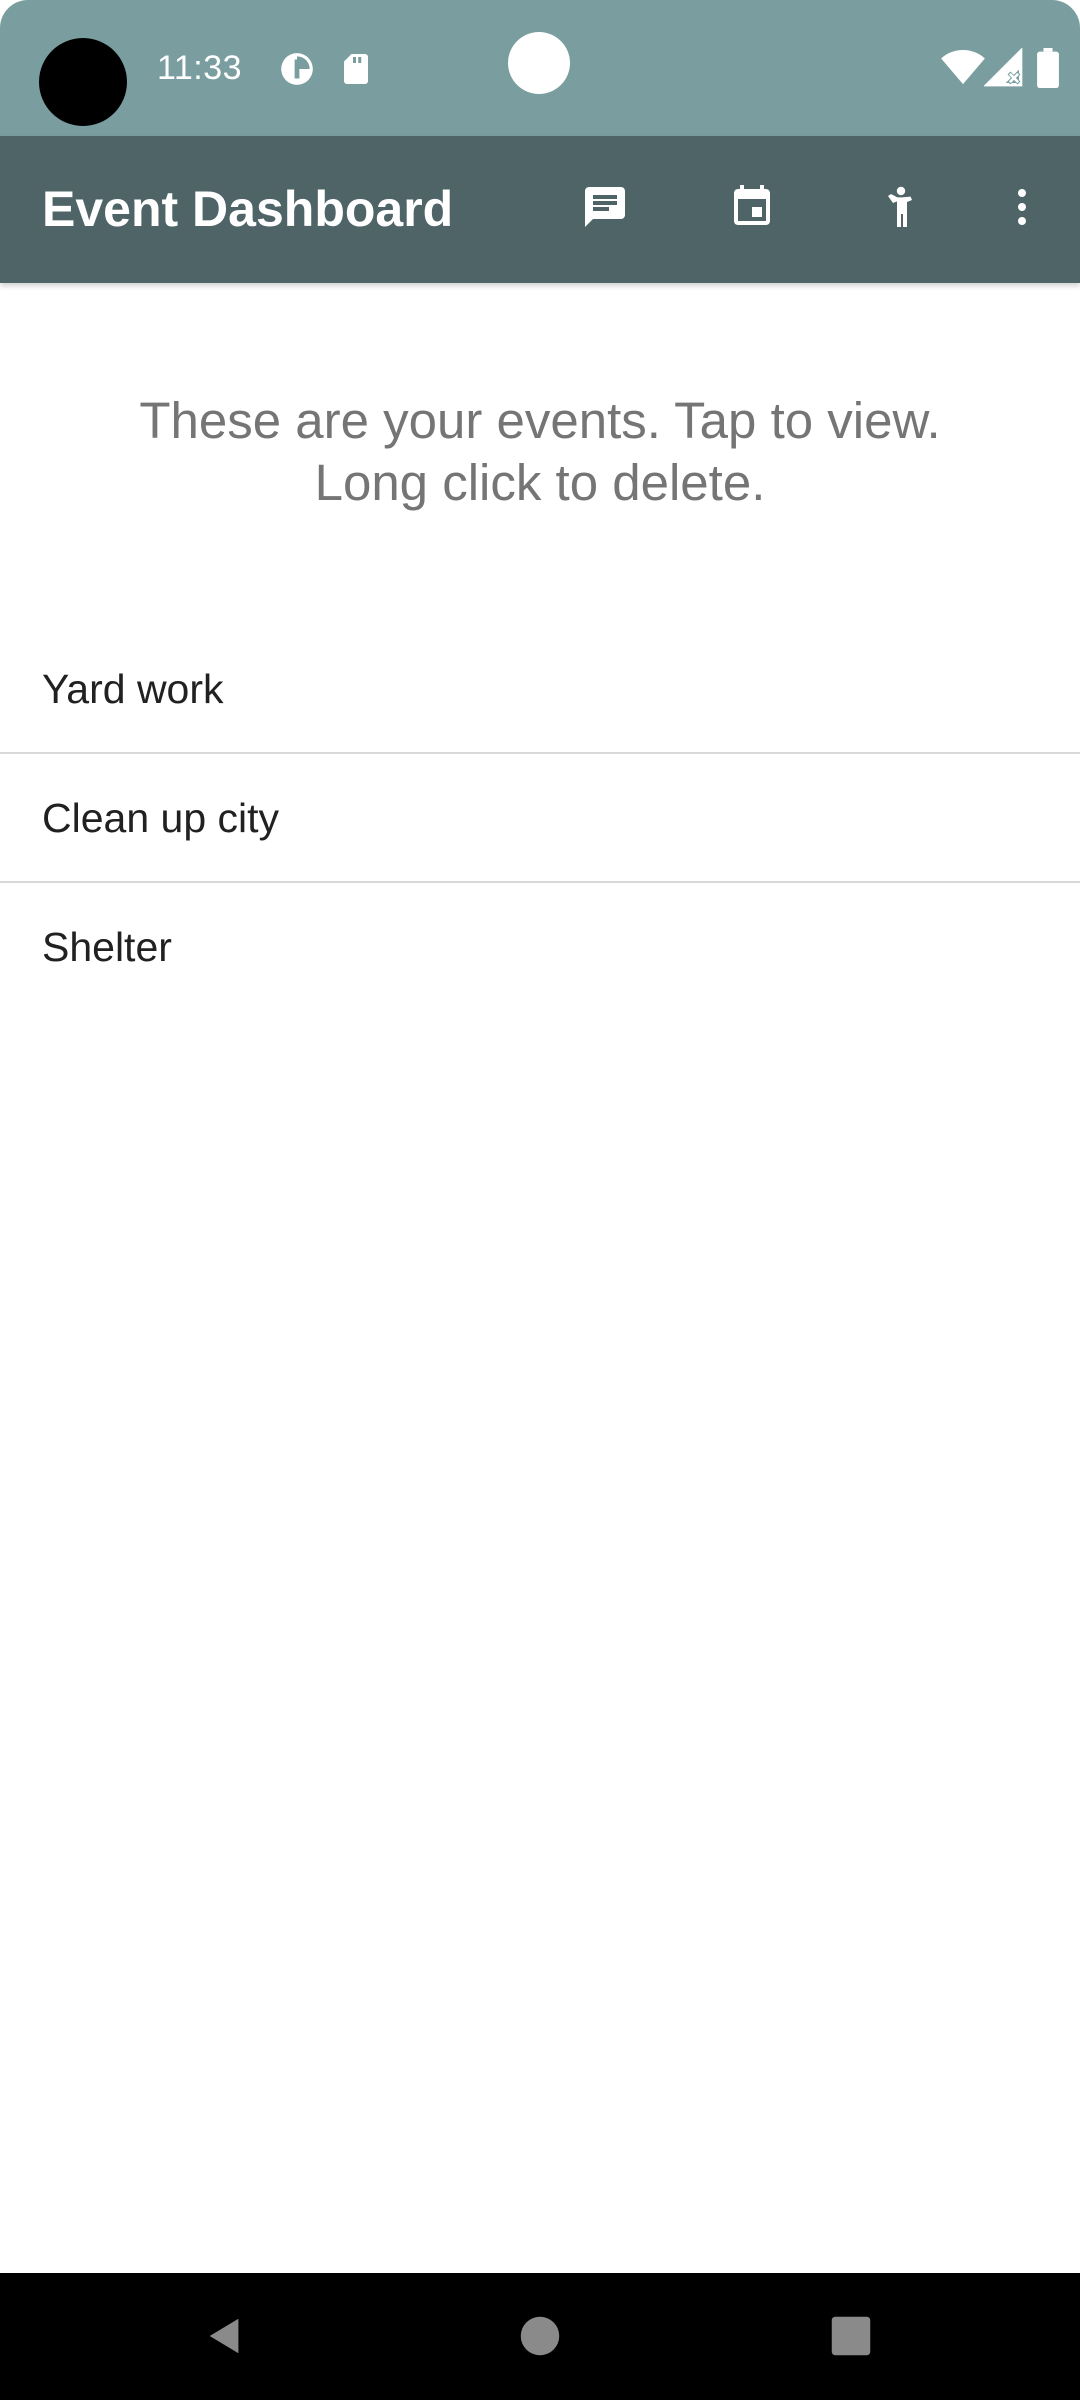 The height and width of the screenshot is (2400, 1080). What do you see at coordinates (1048, 70) in the screenshot?
I see `battery-icon` at bounding box center [1048, 70].